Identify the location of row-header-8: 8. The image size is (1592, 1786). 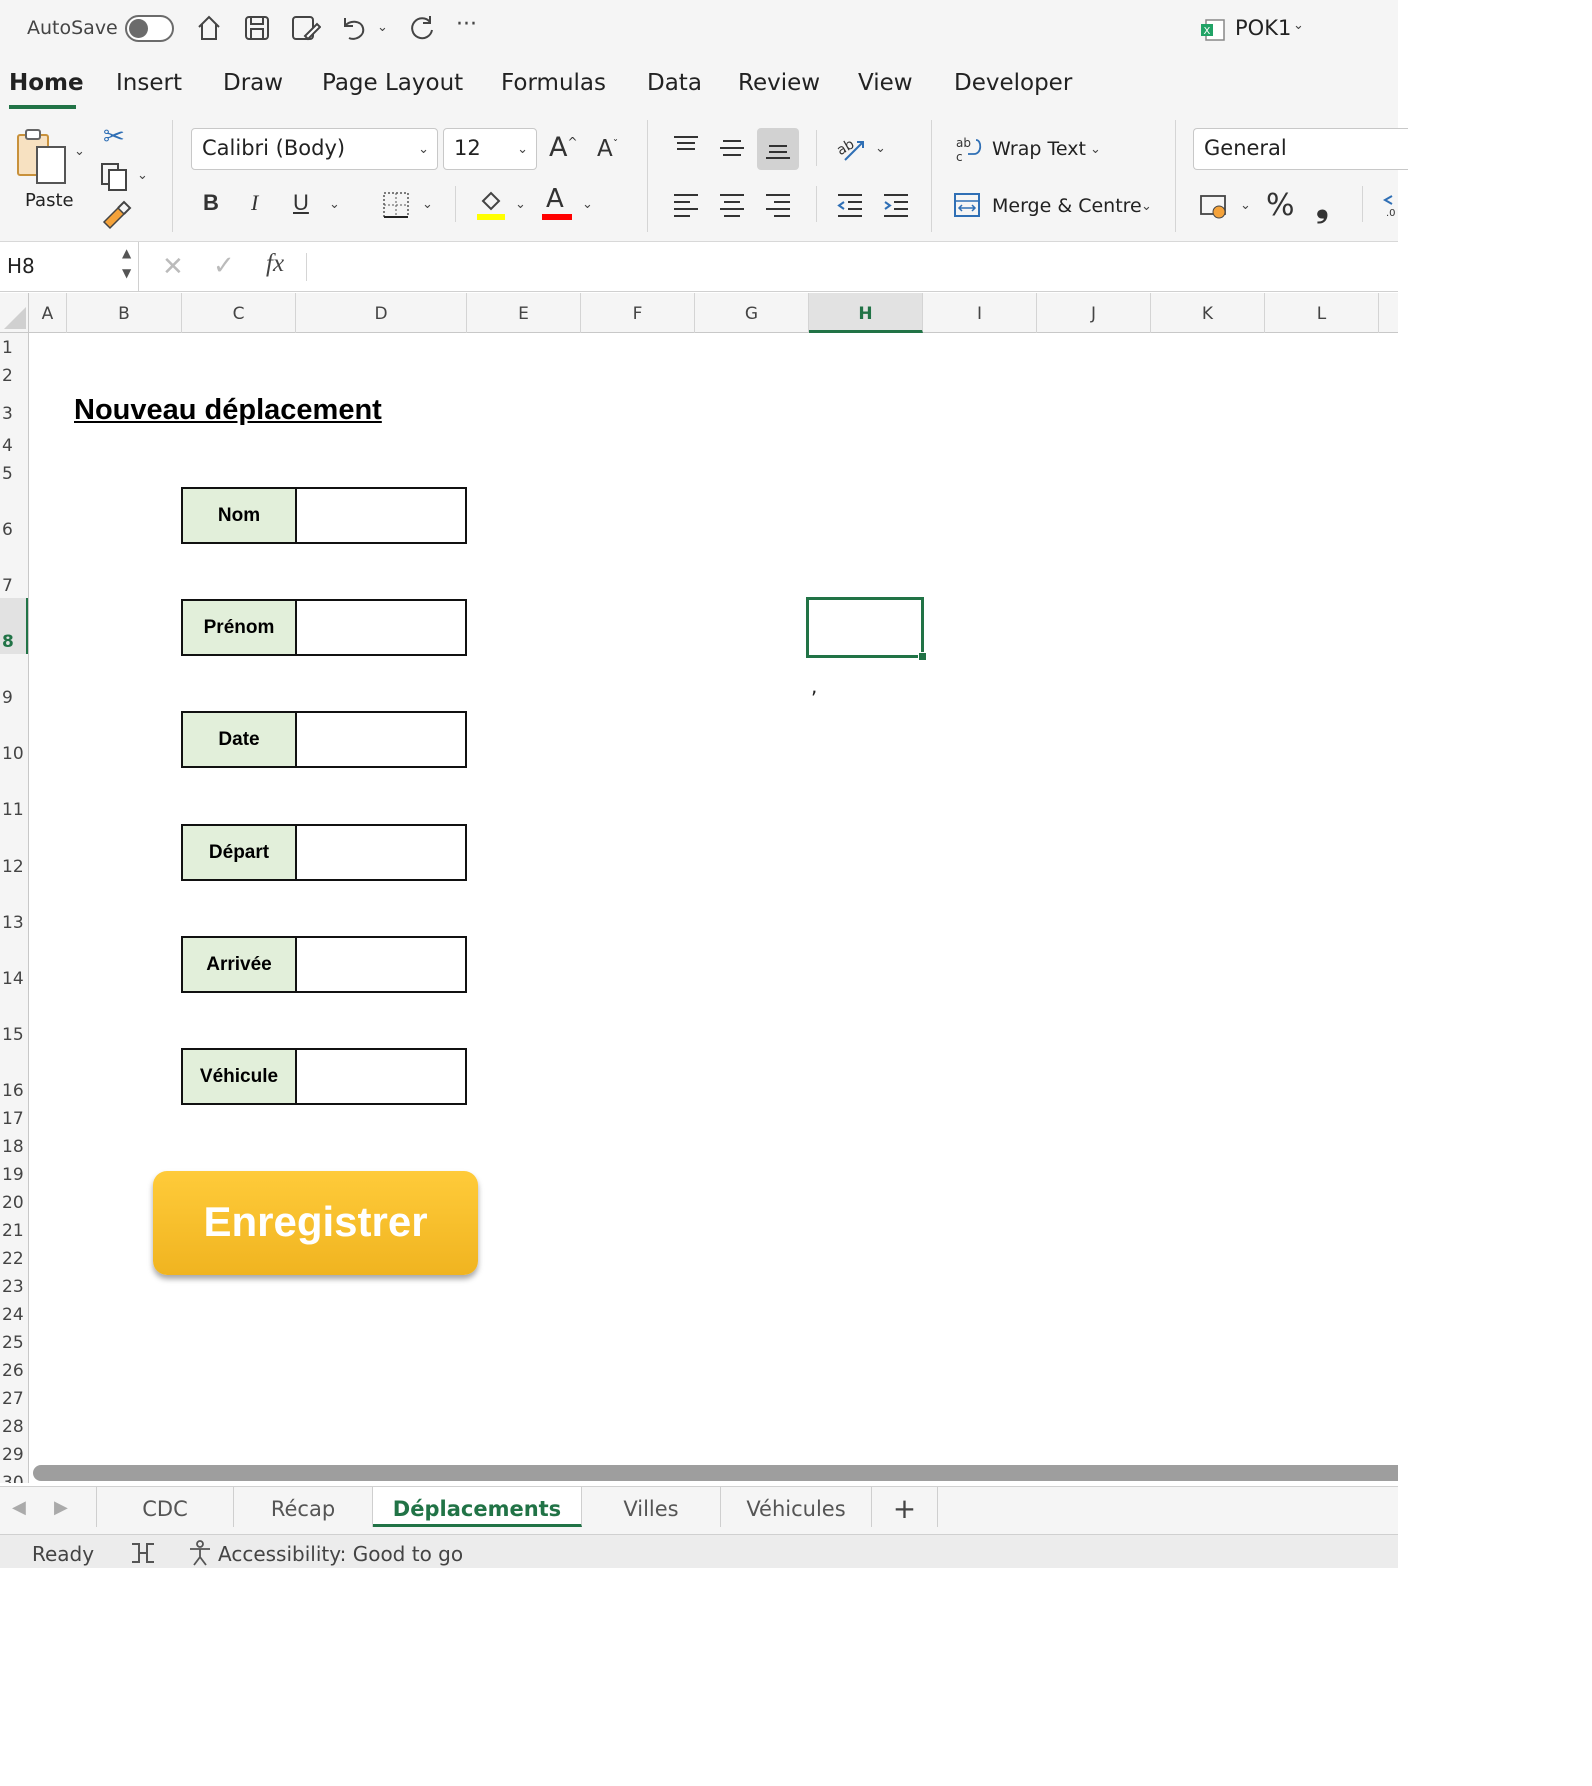
(14, 626).